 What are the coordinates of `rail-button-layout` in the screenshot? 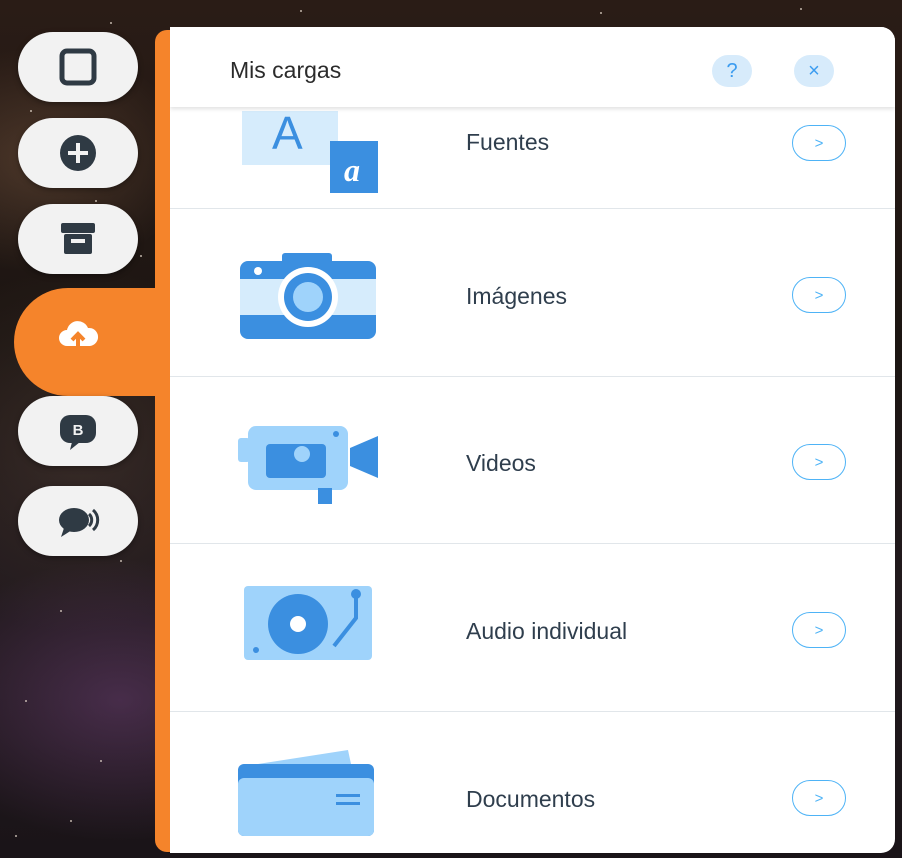 It's located at (78, 67).